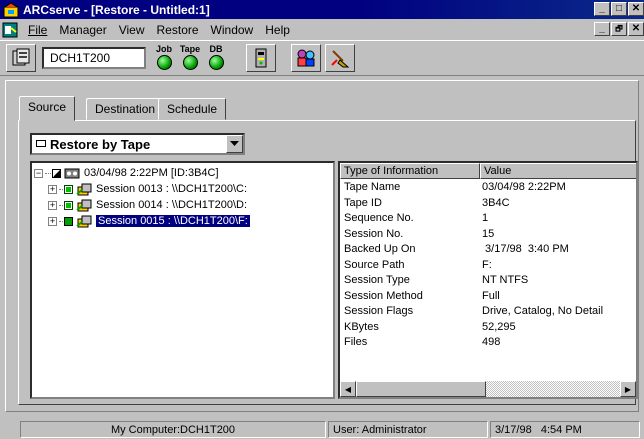 Image resolution: width=644 pixels, height=439 pixels. I want to click on info-value: NT NTFS, so click(505, 280).